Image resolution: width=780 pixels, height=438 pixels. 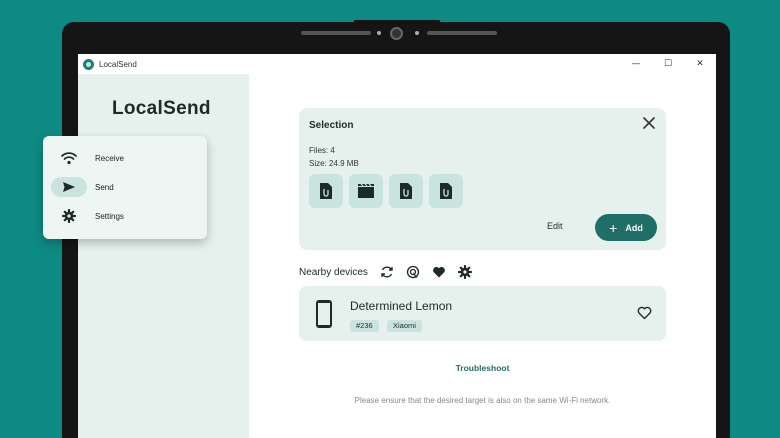 I want to click on nearby-devices-label: Nearby devices, so click(x=333, y=272).